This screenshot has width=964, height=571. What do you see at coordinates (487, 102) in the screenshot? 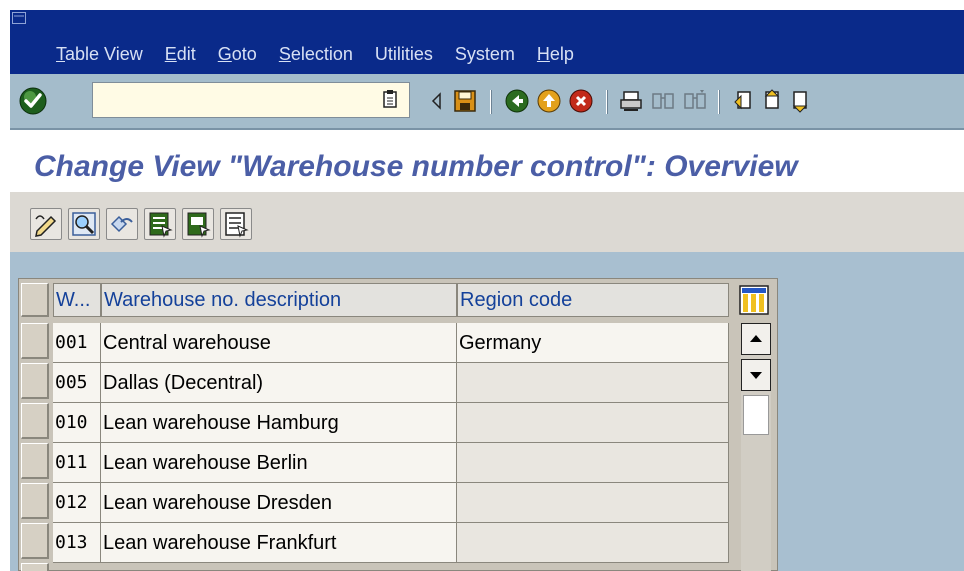
I see `standard-toolbar` at bounding box center [487, 102].